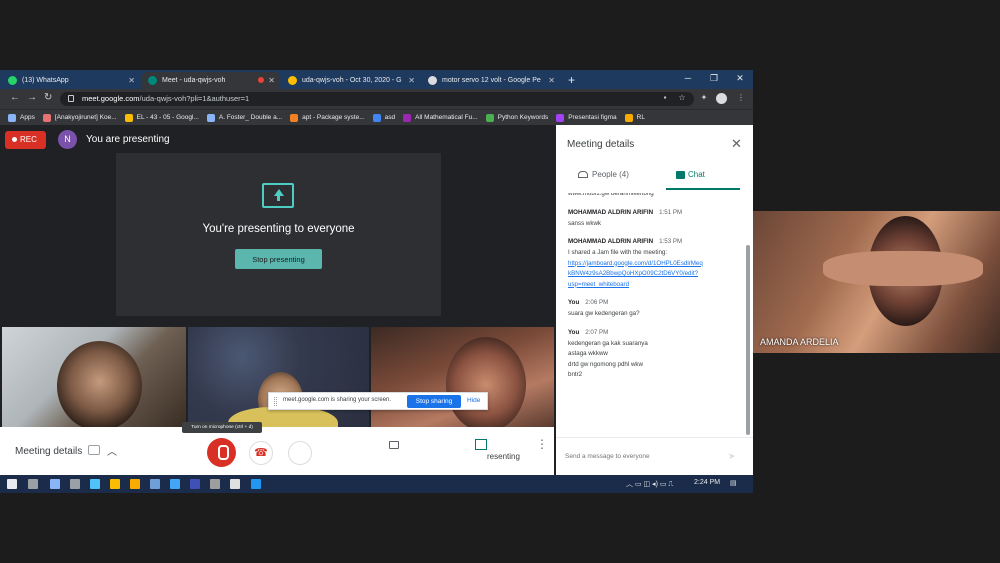 The image size is (1000, 563). I want to click on share-message: meet.google.com is sharing your screen., so click(337, 400).